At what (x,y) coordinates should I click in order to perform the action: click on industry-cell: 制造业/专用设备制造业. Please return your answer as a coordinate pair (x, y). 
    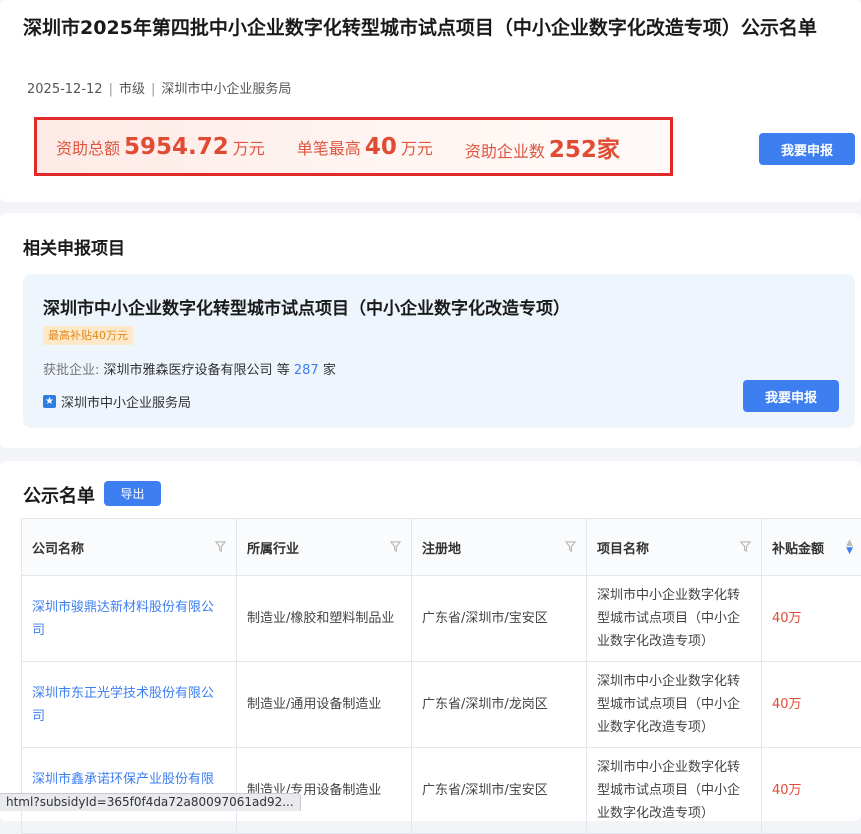
    Looking at the image, I should click on (324, 791).